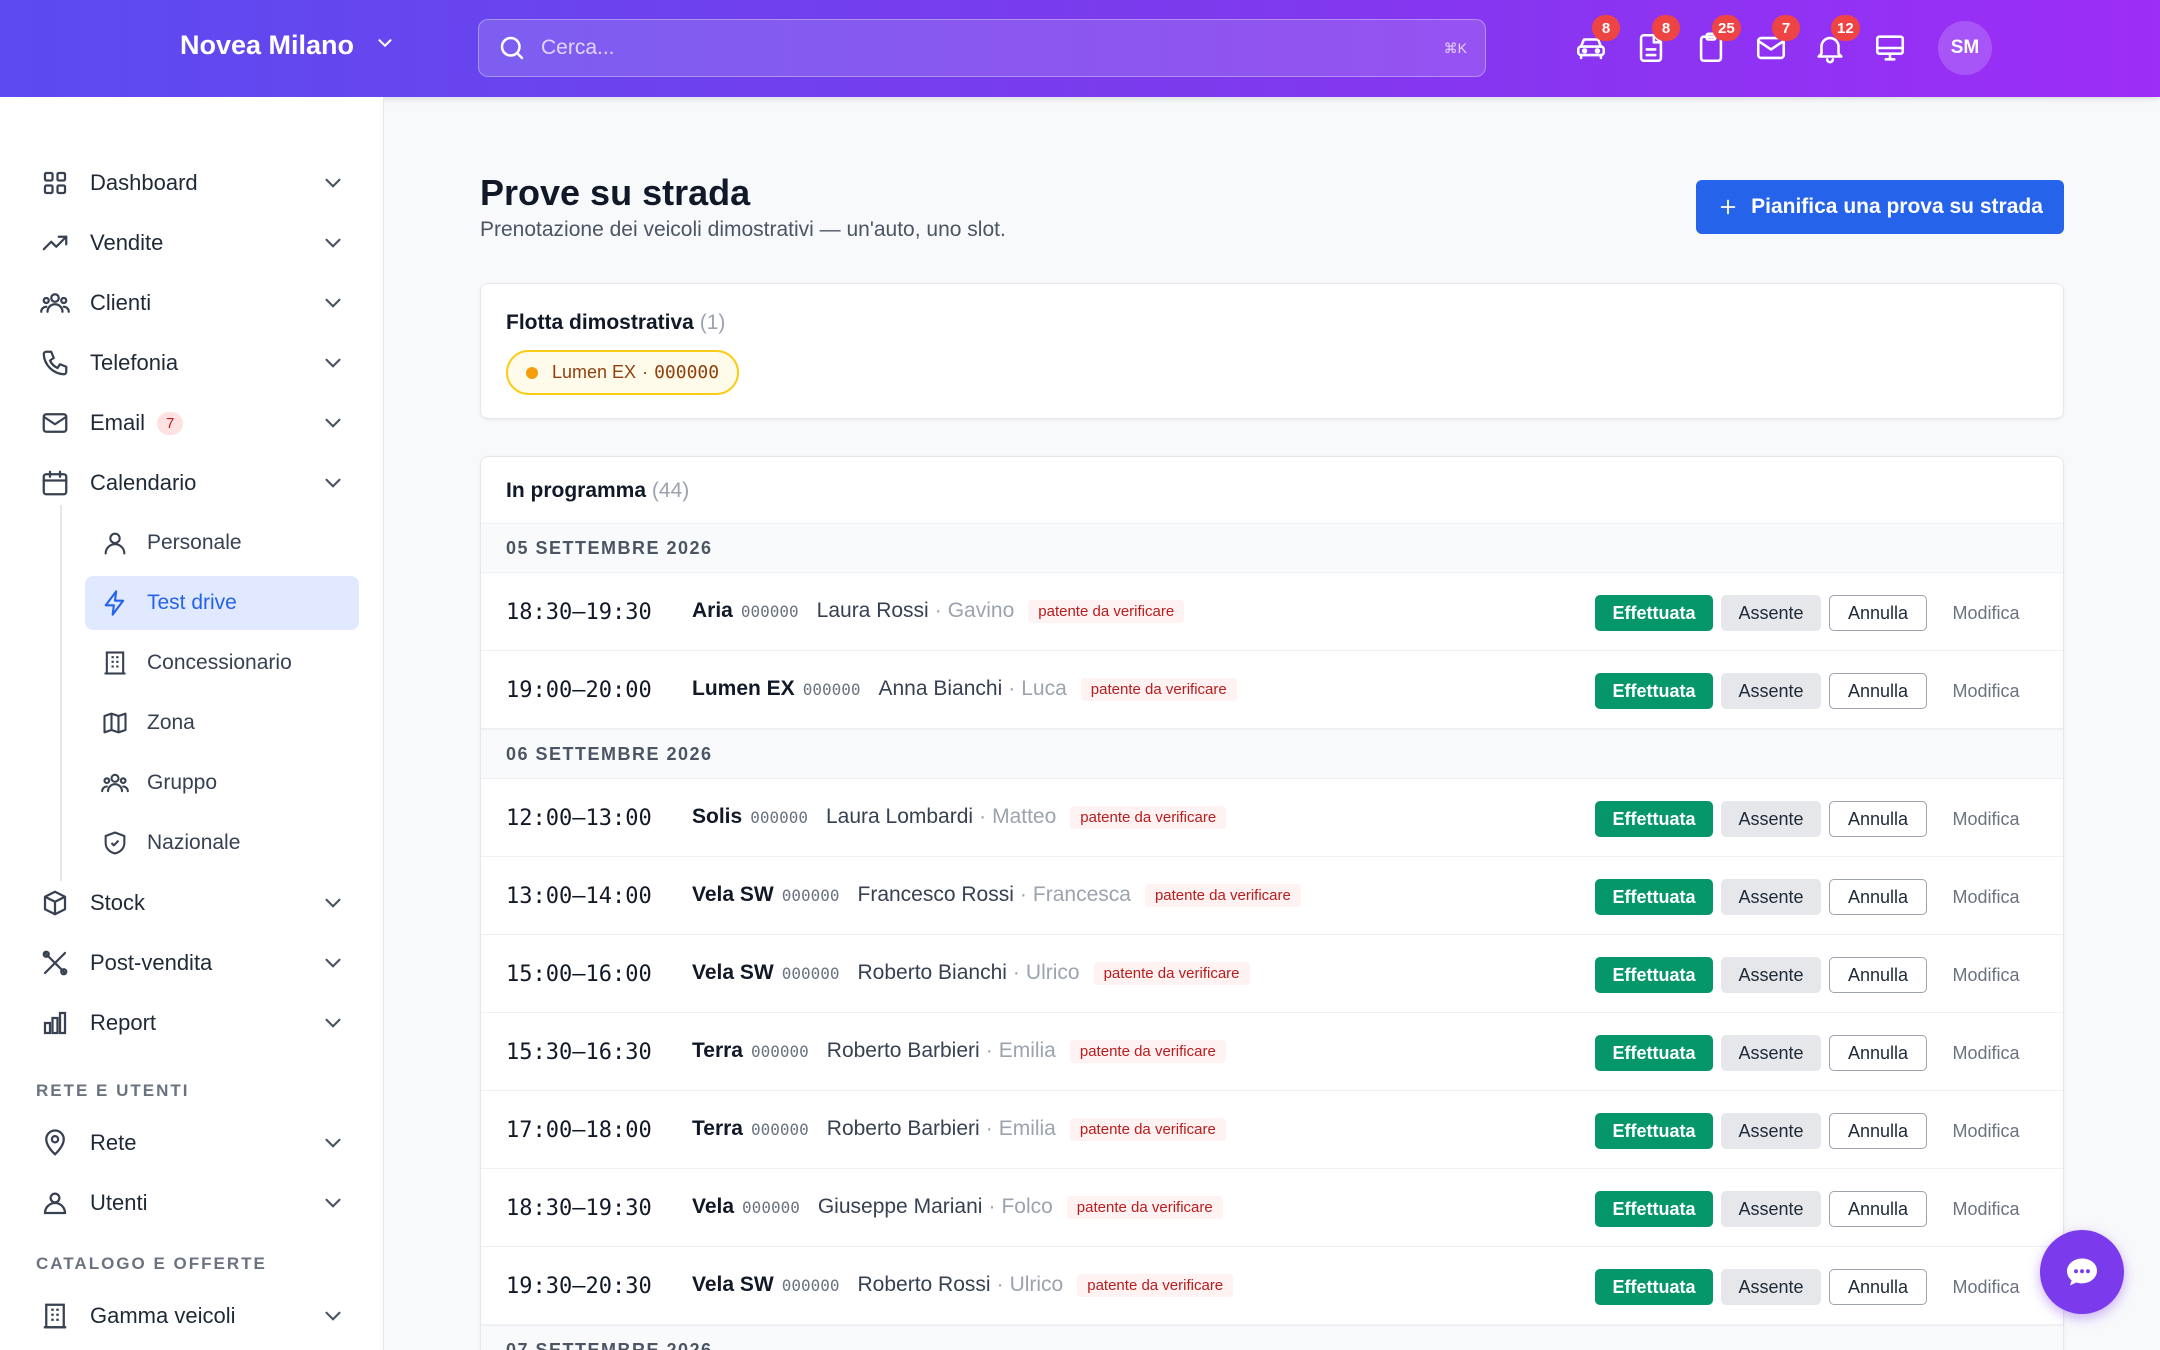 The width and height of the screenshot is (2160, 1350). Describe the element at coordinates (200, 1316) in the screenshot. I see `sidebar-item-gamma-veicoli: Gamma veicoli` at that location.